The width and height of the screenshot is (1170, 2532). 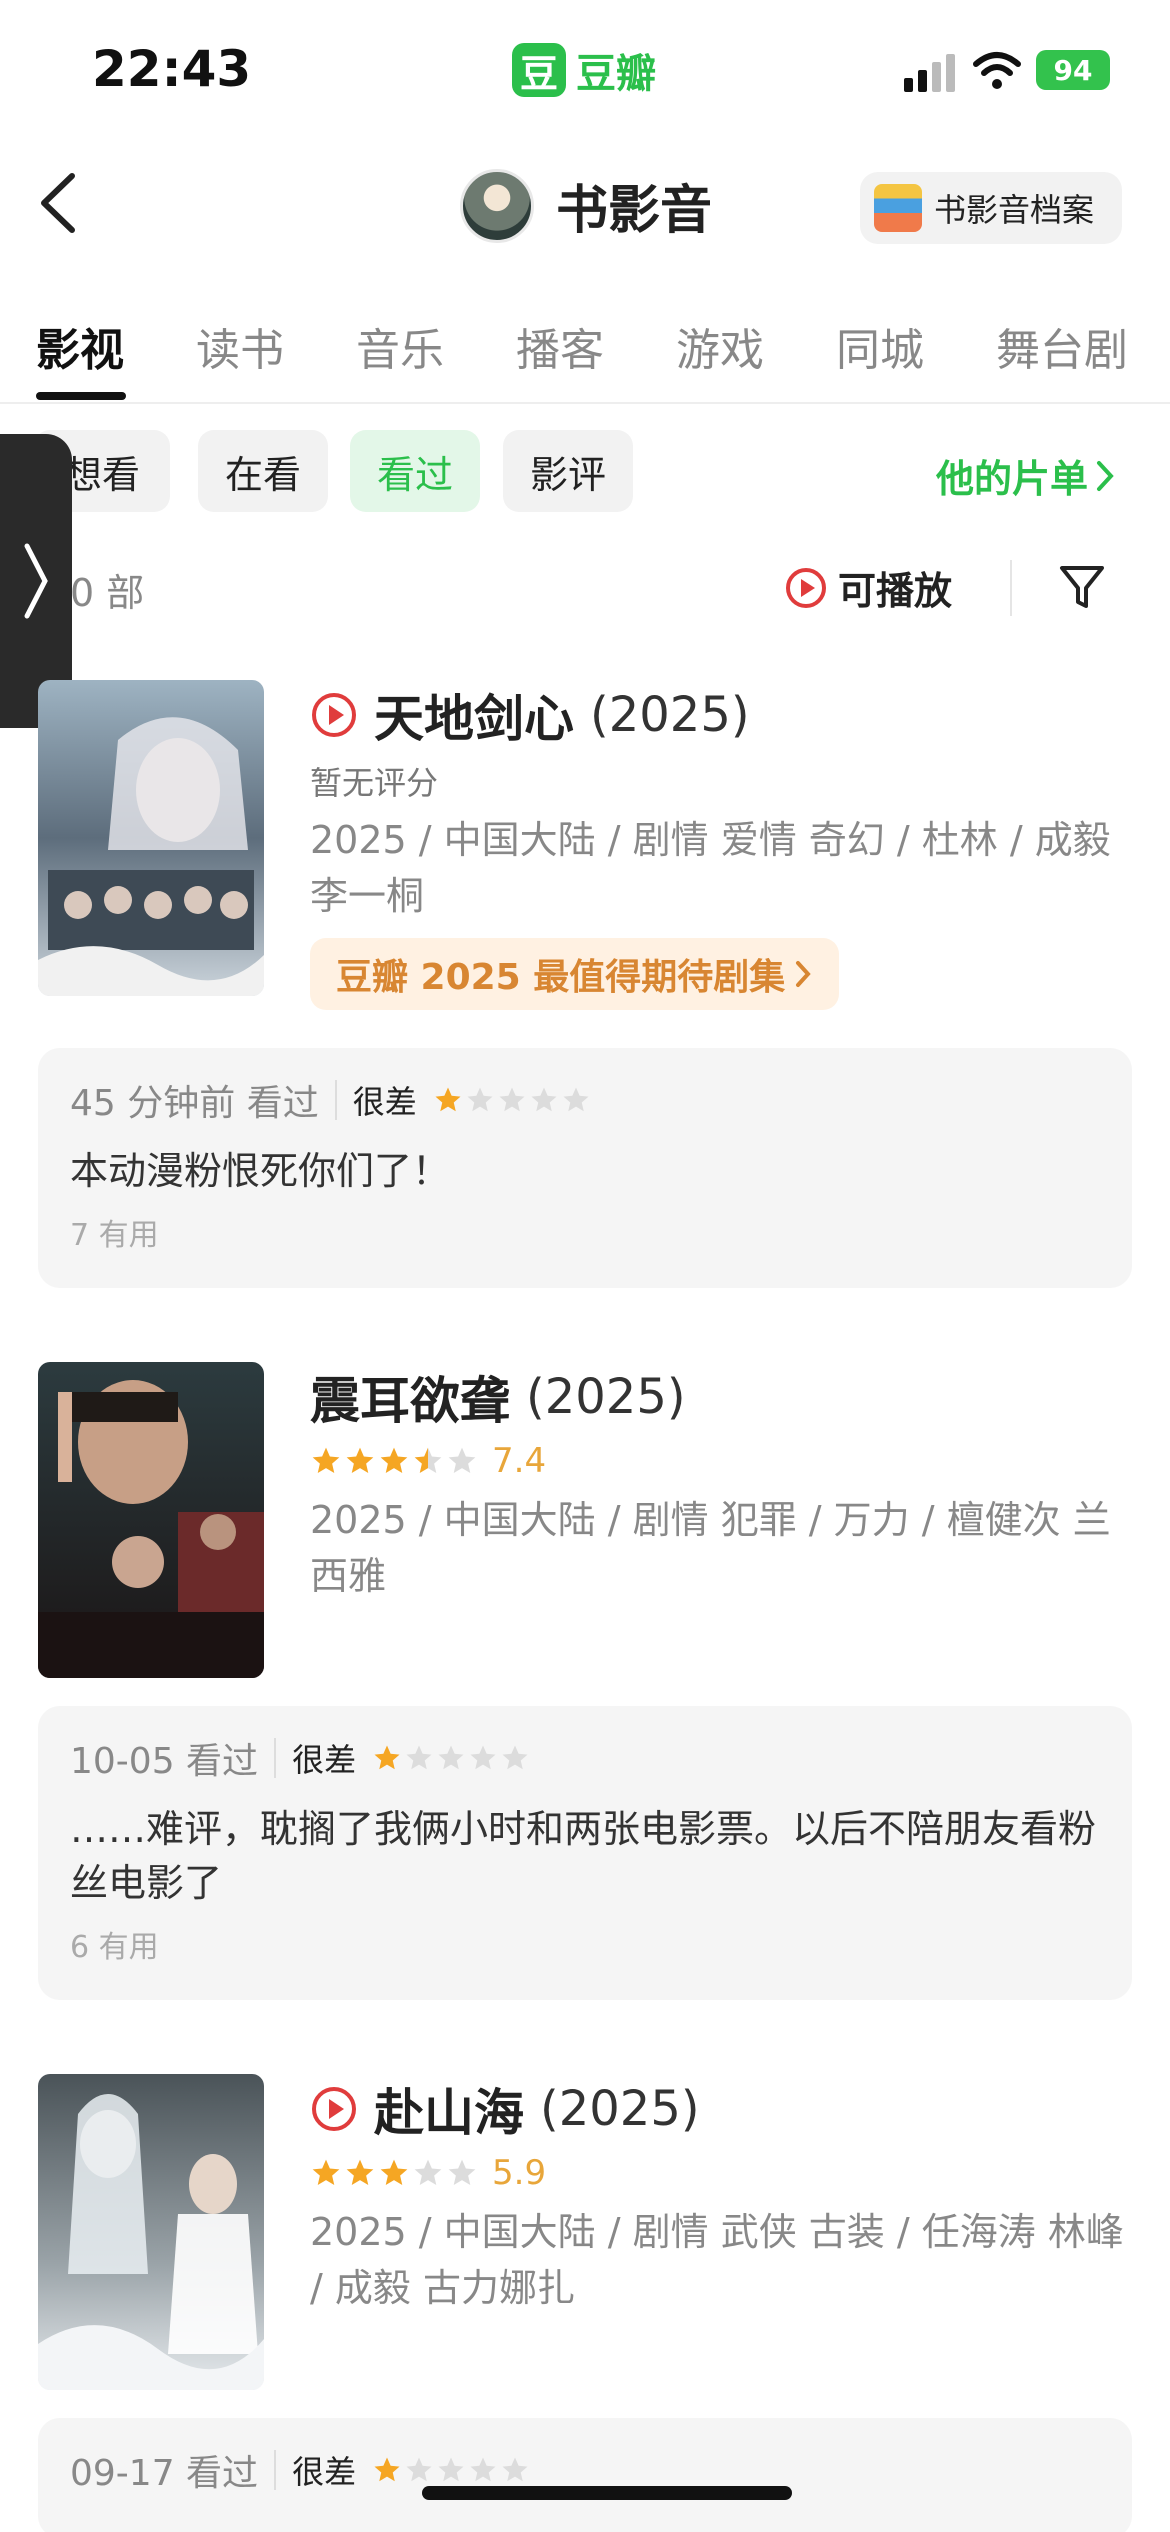 I want to click on playable-label: 可播放, so click(x=895, y=591).